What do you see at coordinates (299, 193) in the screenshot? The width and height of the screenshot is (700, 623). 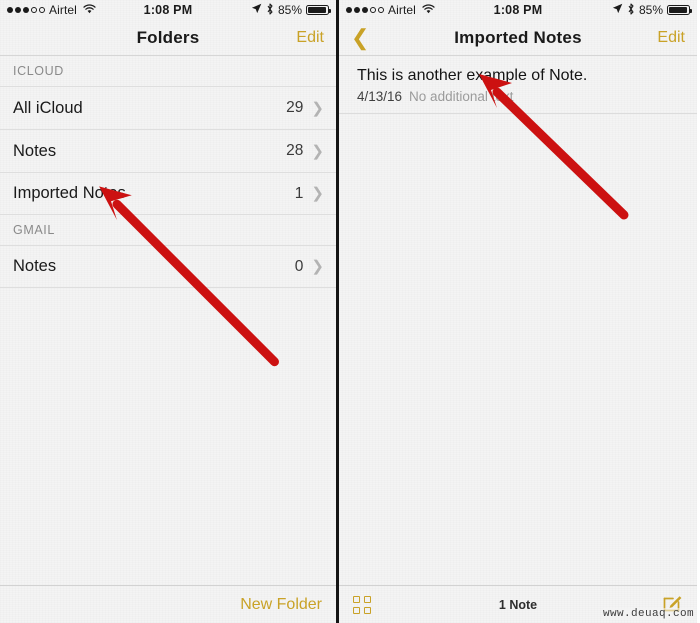 I see `folder-count: 1` at bounding box center [299, 193].